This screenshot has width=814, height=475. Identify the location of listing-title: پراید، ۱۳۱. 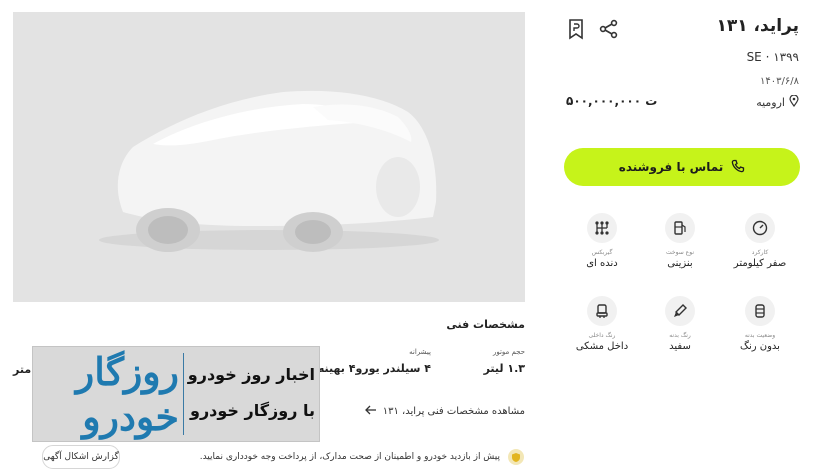
(757, 26).